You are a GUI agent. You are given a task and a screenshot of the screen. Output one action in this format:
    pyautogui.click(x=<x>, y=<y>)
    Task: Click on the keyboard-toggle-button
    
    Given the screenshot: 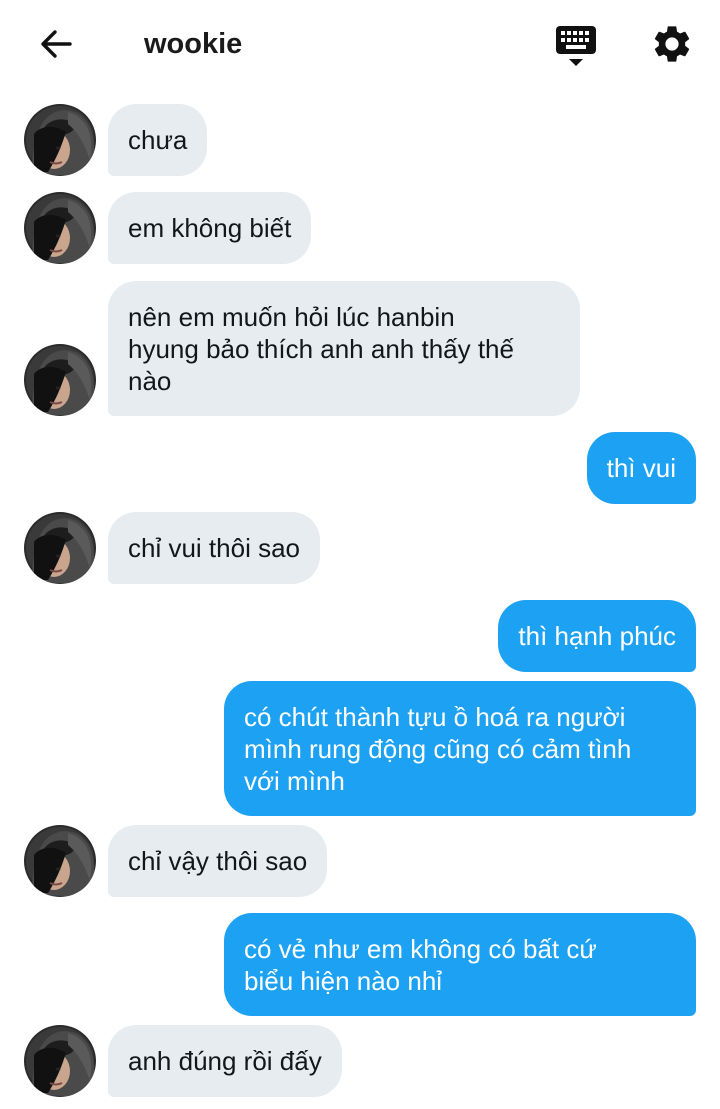 What is the action you would take?
    pyautogui.click(x=576, y=46)
    